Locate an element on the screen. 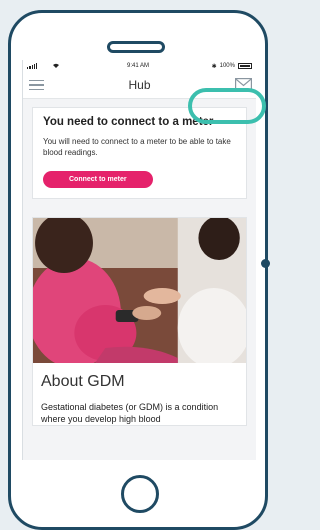 This screenshot has height=530, width=320. bluetooth-icon: ✱ is located at coordinates (214, 66).